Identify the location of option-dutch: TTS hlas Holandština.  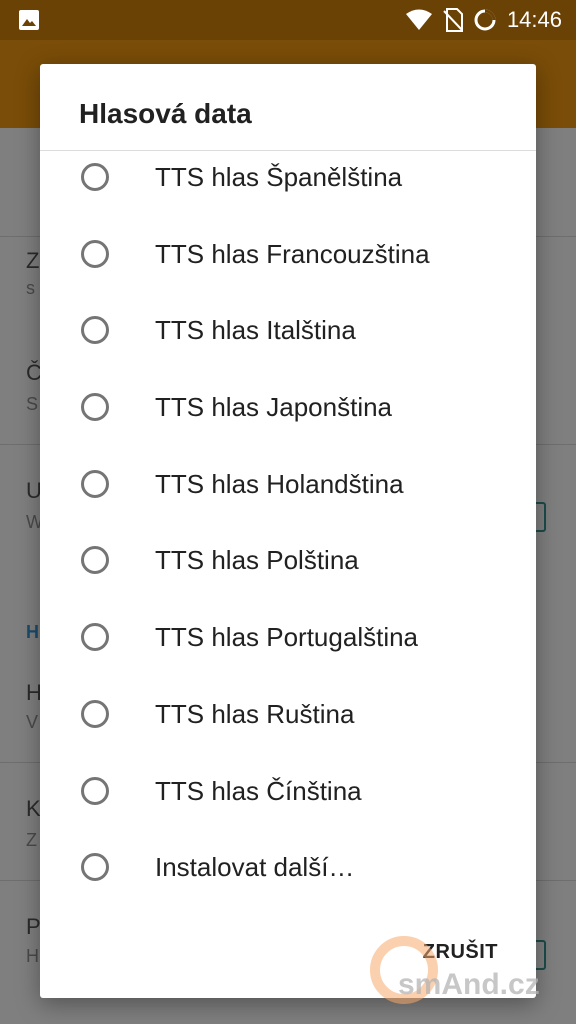
(288, 495).